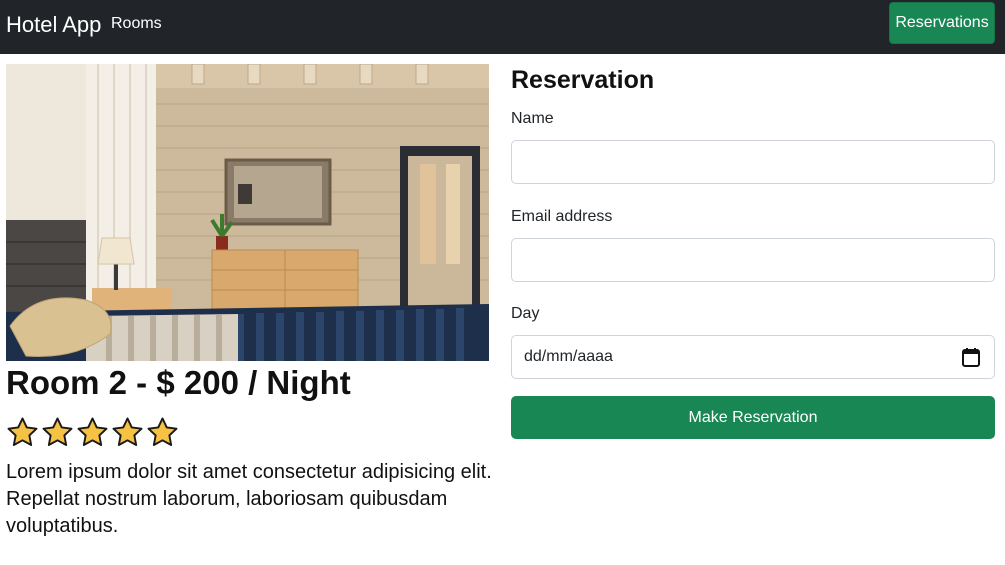 Image resolution: width=1005 pixels, height=565 pixels. Describe the element at coordinates (178, 382) in the screenshot. I see `room-title: Room 2 - $ 200 / Night` at that location.